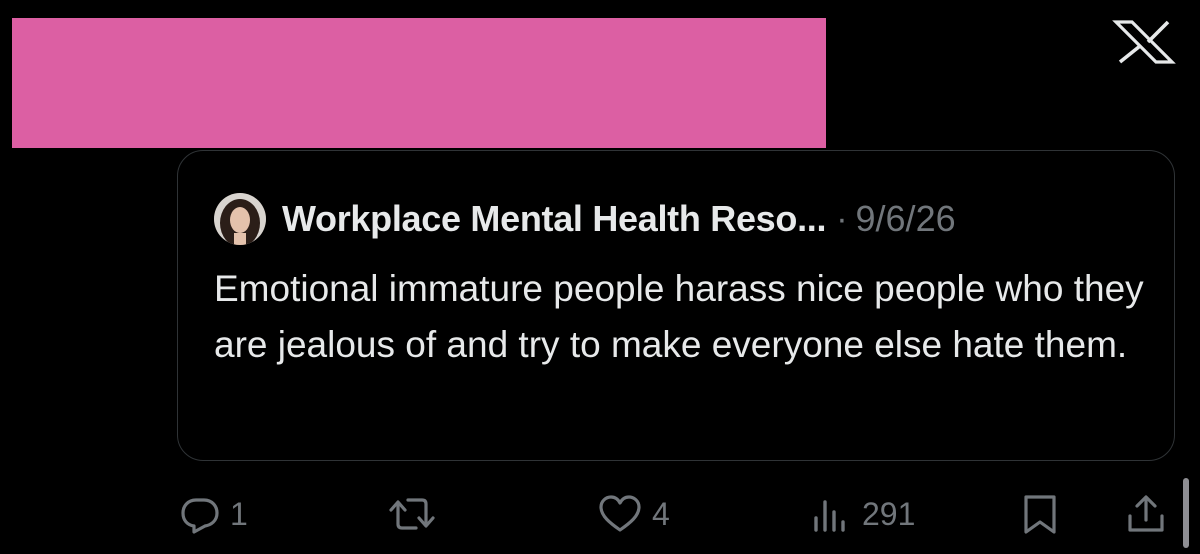  I want to click on heart-icon, so click(620, 514).